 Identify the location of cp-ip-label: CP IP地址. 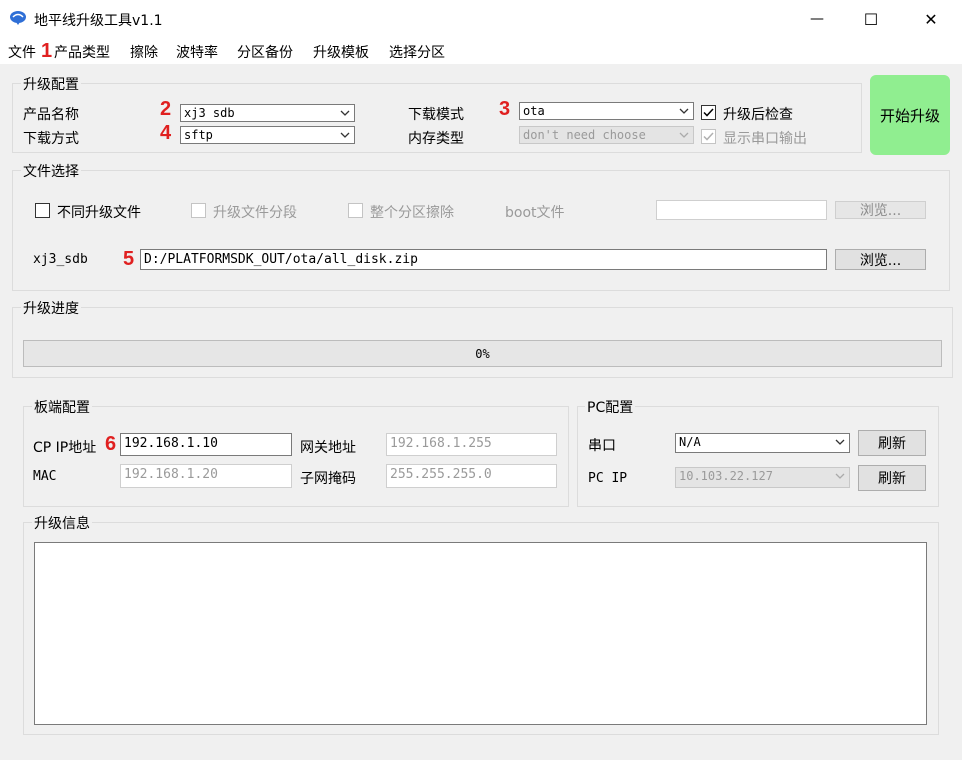
(65, 448).